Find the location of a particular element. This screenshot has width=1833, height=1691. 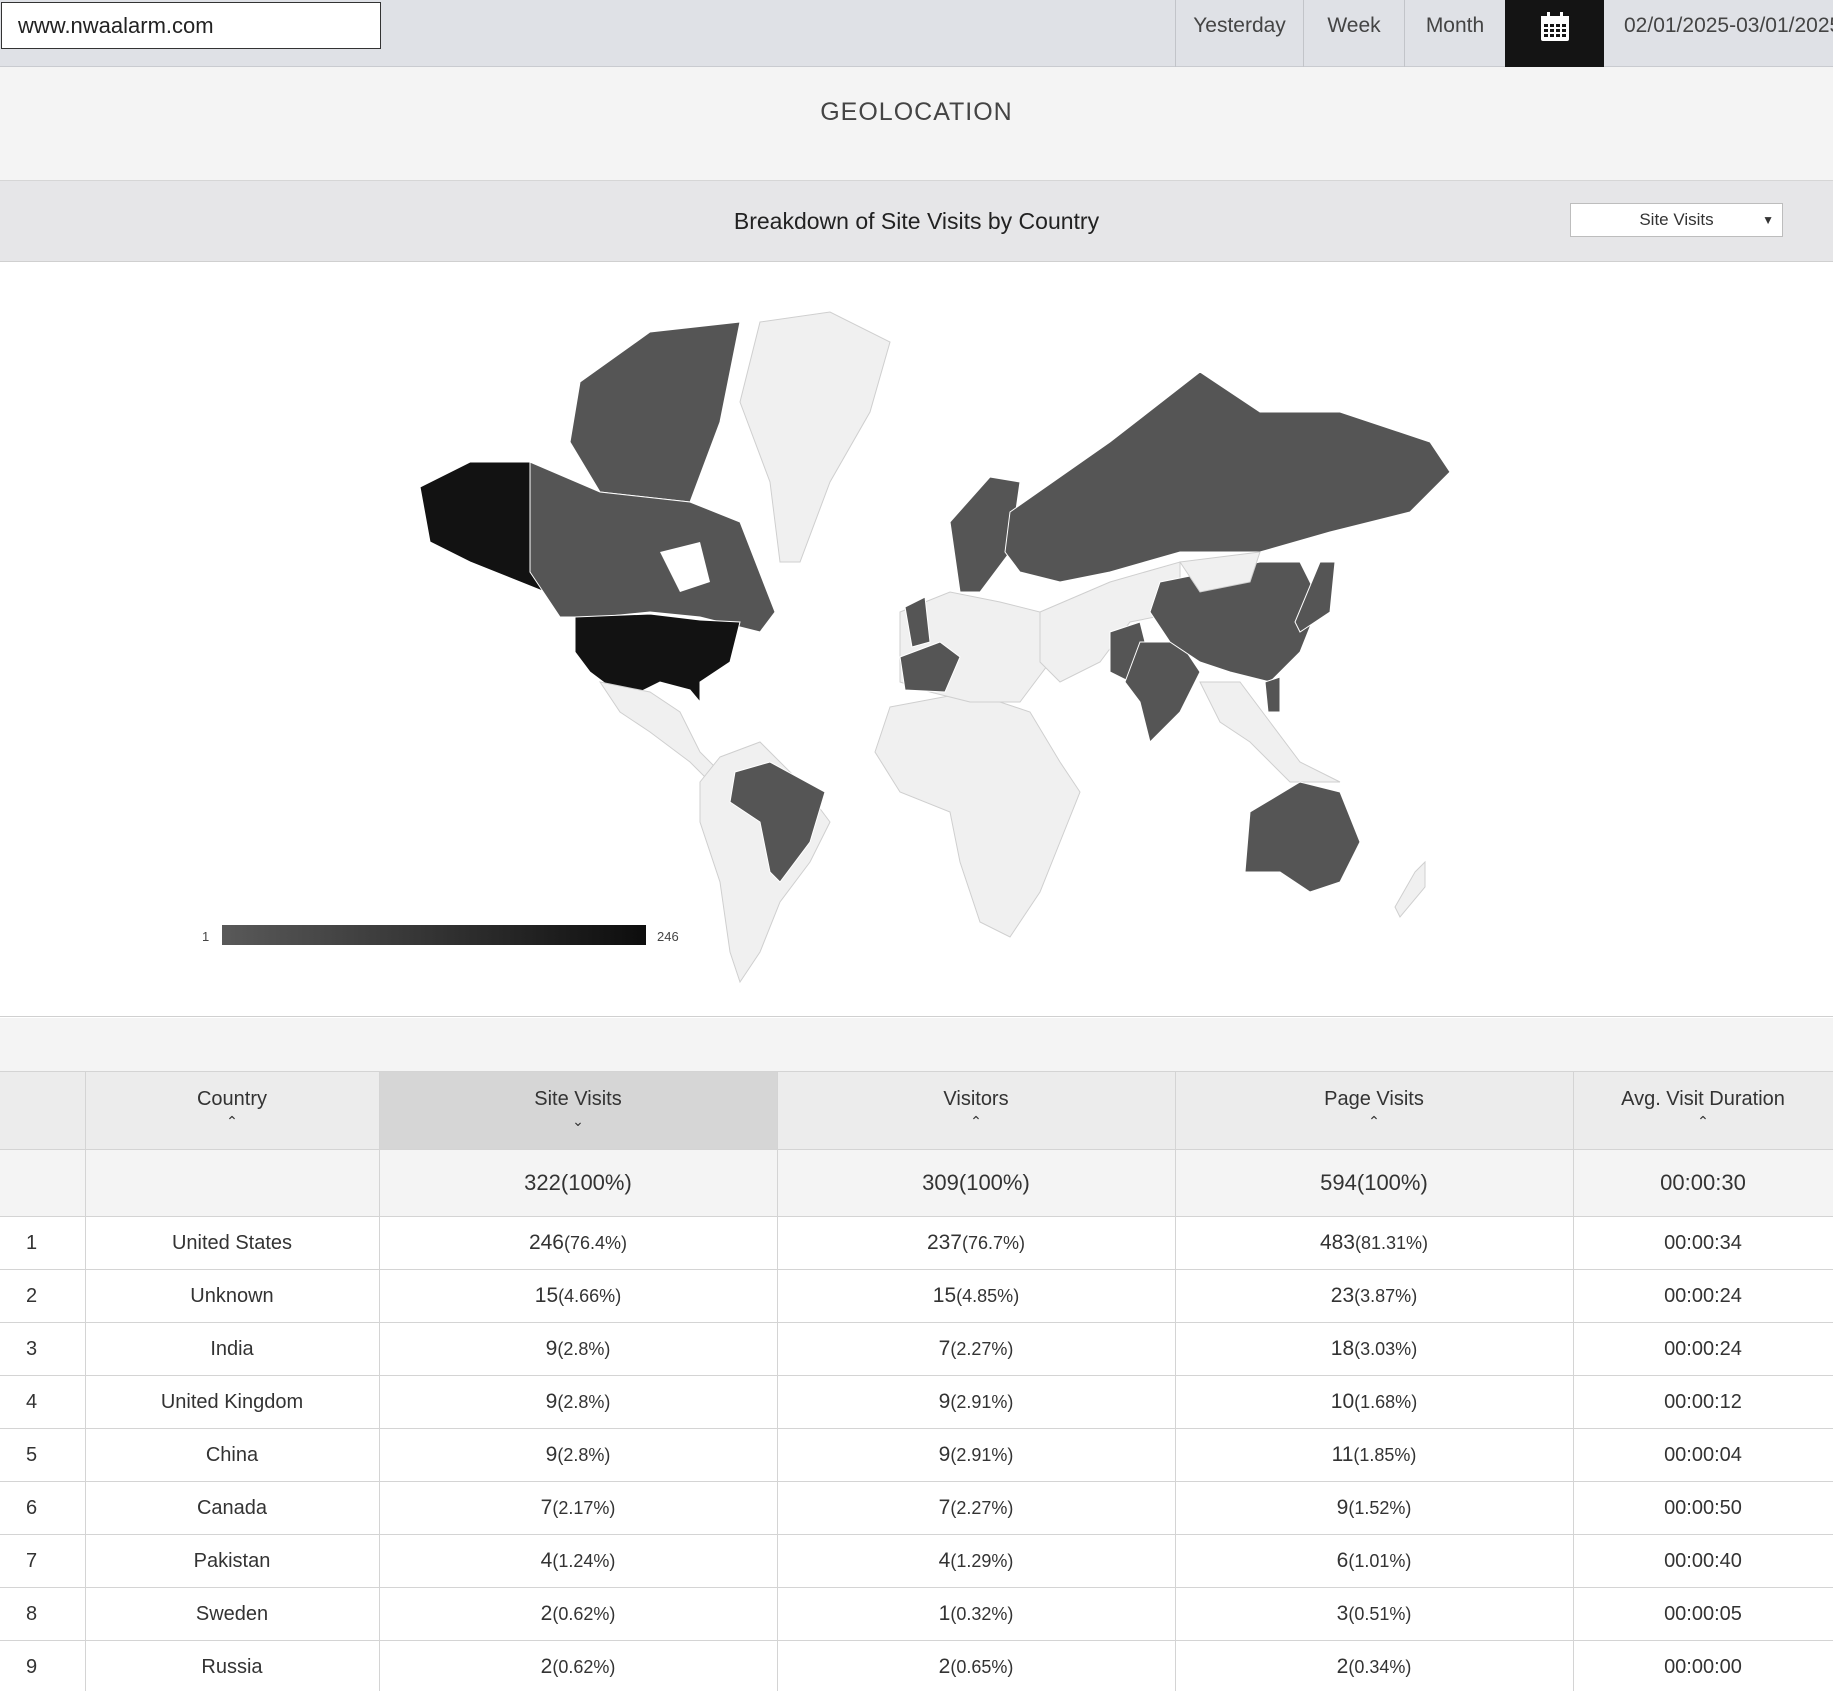

row-avg-duration-value: 00:00:24 is located at coordinates (1703, 1348).